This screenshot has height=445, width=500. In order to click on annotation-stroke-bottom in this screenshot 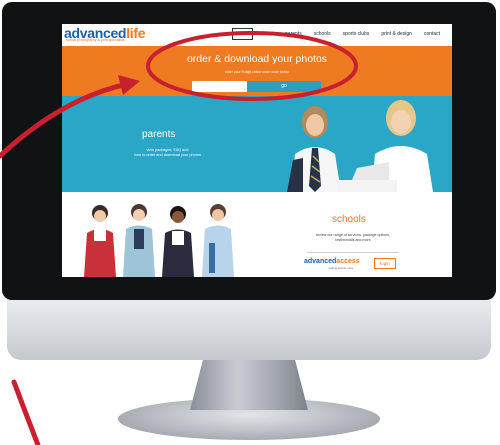, I will do `click(26, 412)`.